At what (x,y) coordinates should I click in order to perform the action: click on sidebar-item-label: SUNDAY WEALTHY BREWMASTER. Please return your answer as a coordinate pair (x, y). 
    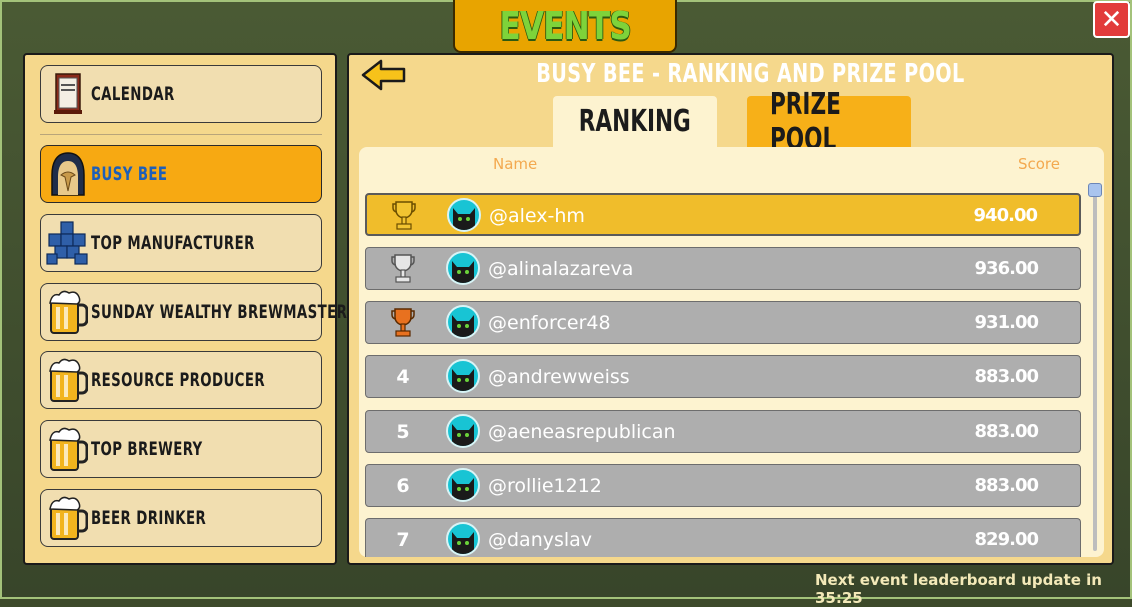
    Looking at the image, I should click on (219, 312).